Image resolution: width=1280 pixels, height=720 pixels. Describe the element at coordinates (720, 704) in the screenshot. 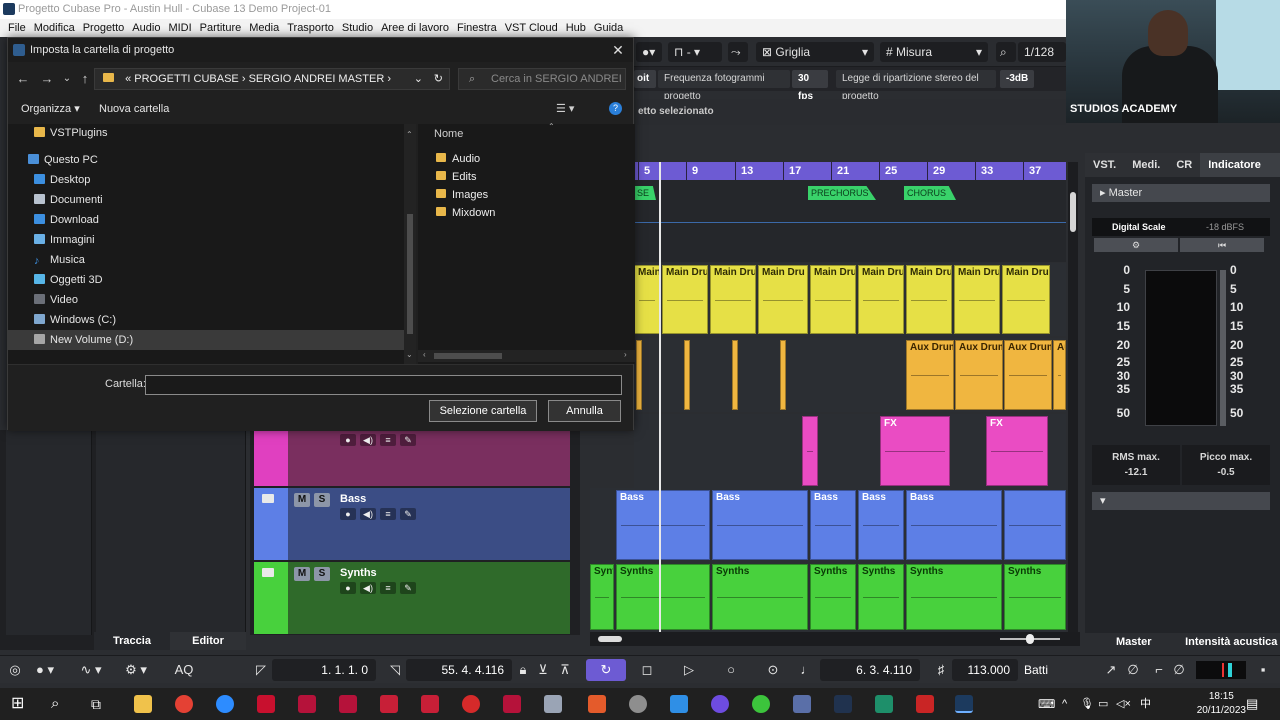

I see `app-icon-purple` at that location.